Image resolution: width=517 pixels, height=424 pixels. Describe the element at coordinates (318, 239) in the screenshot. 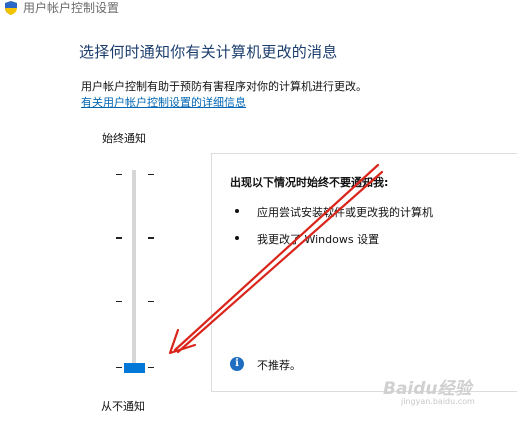

I see `panel-bullet-item: 我更改了 Windows 设置` at that location.